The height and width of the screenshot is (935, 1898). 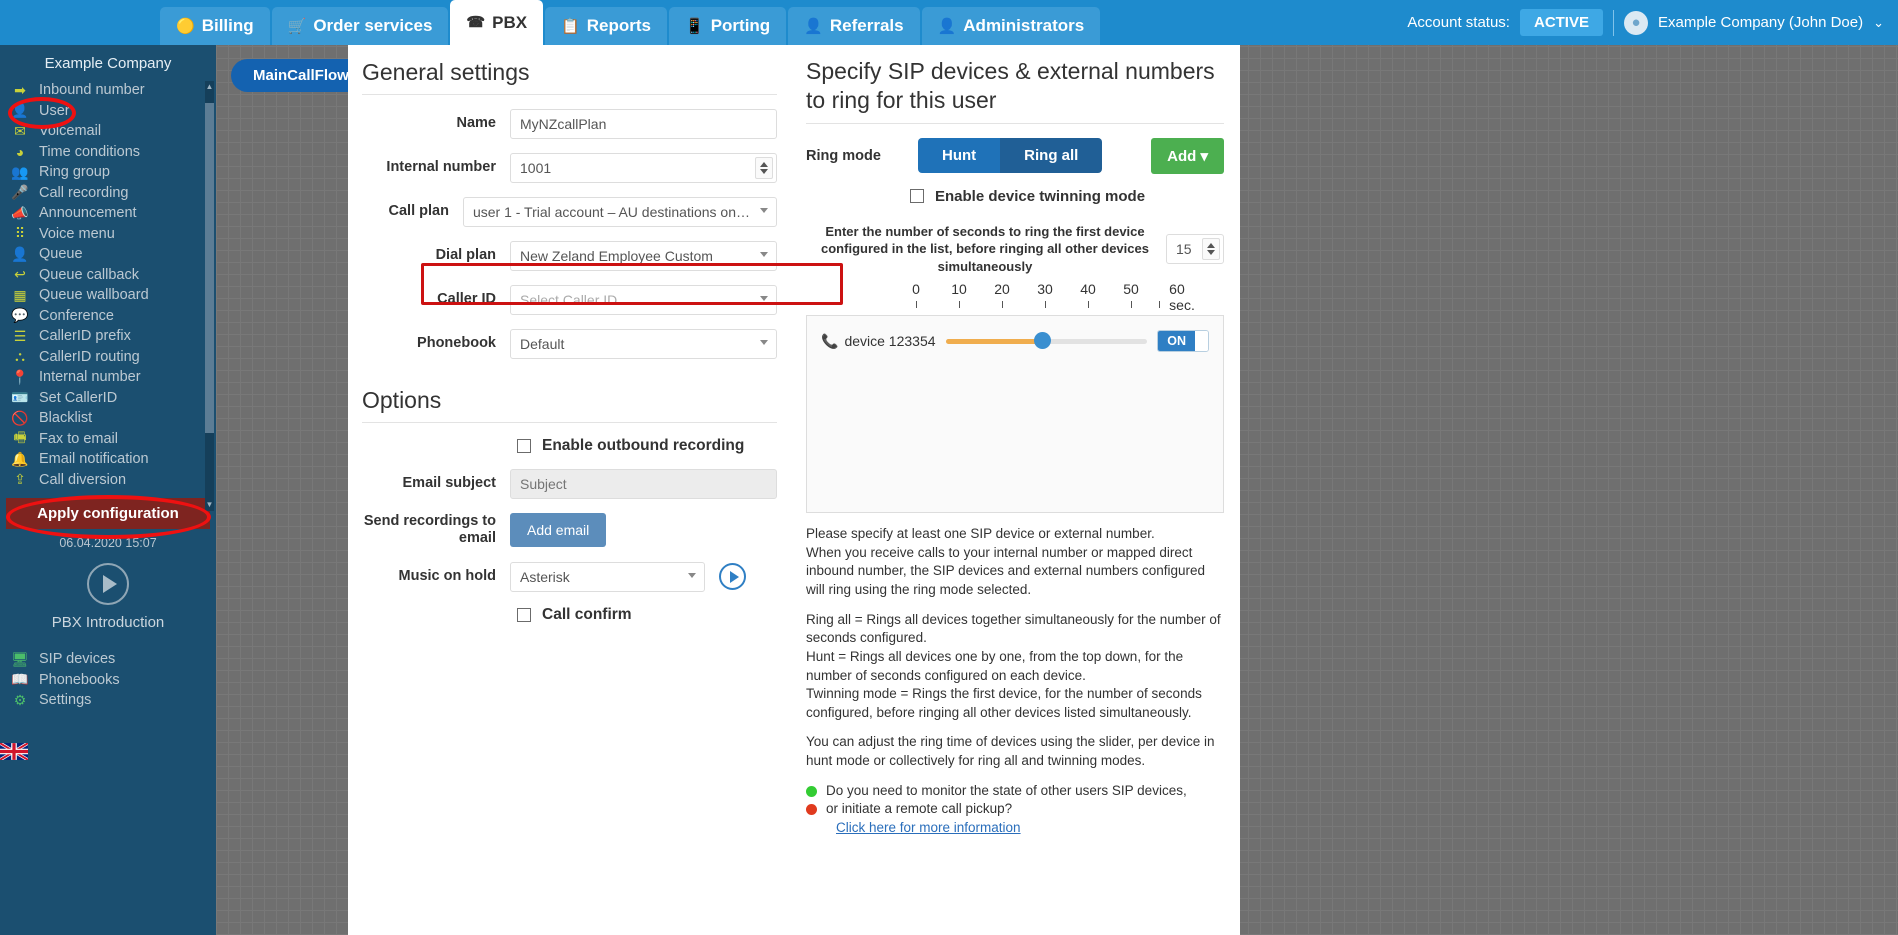 What do you see at coordinates (113, 357) in the screenshot?
I see `sidebar-item-callerid-routing: ⛬ CallerID routing` at bounding box center [113, 357].